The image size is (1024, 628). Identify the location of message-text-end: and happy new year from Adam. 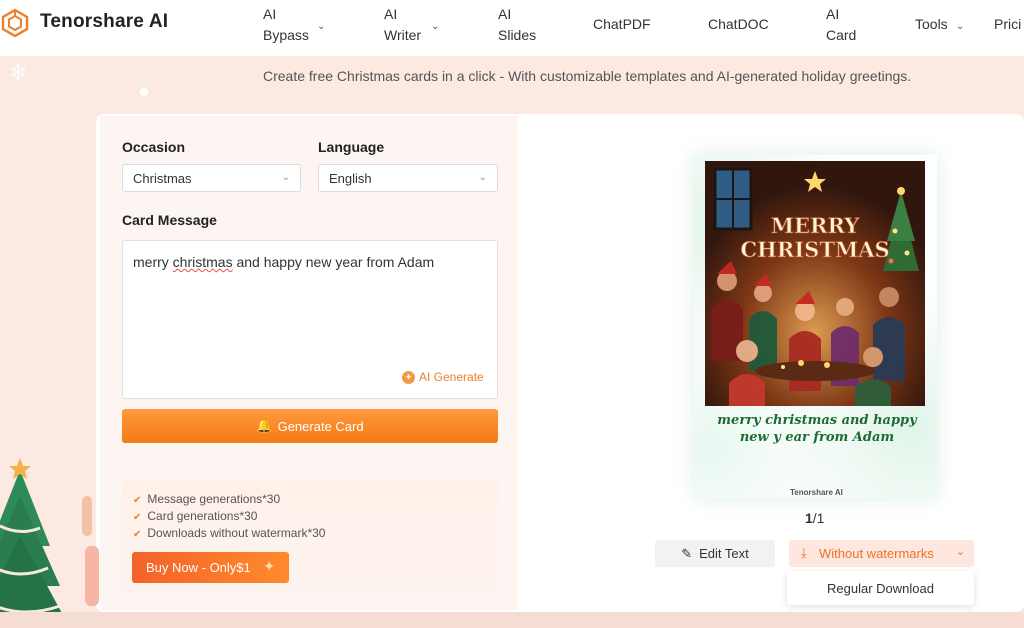
(333, 262).